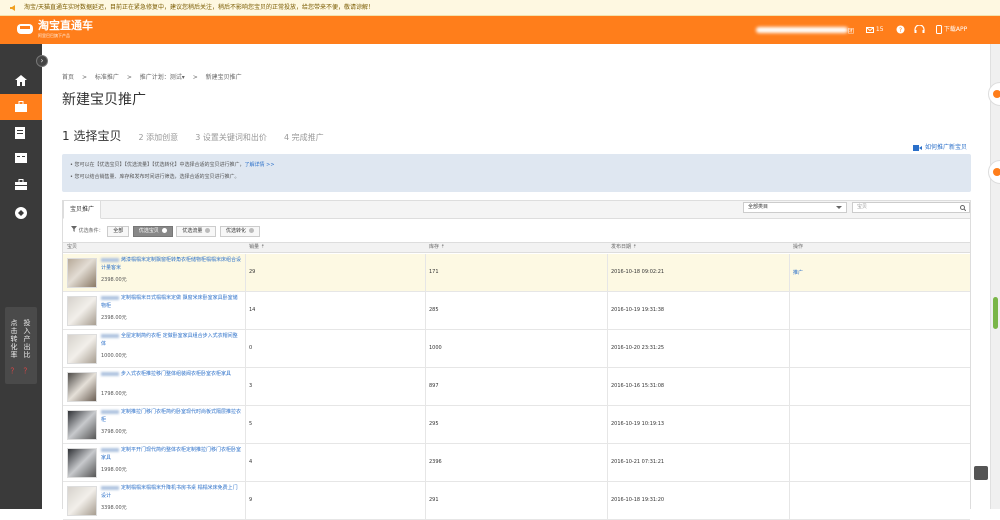  I want to click on promo-column-1: 点击转化率, so click(14, 339).